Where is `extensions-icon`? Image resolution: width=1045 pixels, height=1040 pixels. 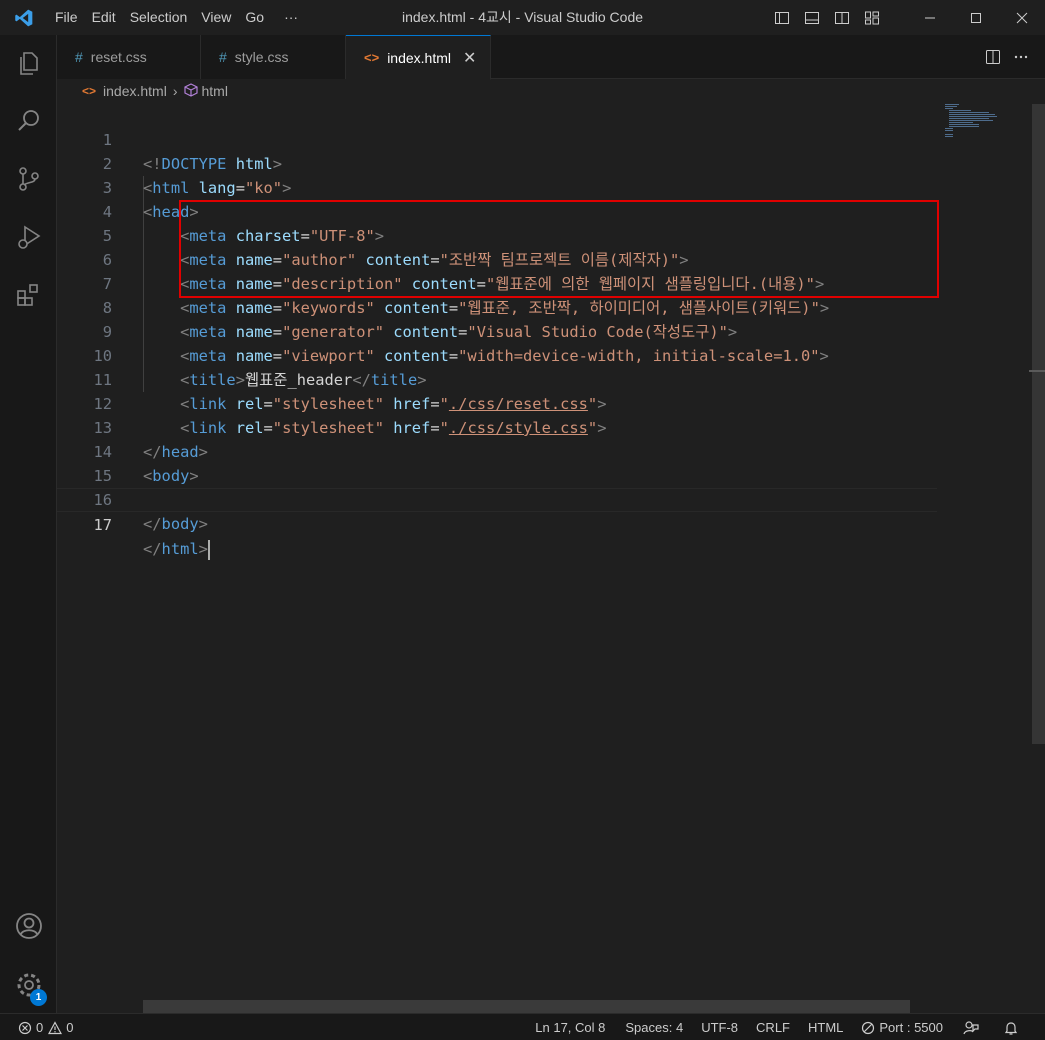
extensions-icon is located at coordinates (28, 295).